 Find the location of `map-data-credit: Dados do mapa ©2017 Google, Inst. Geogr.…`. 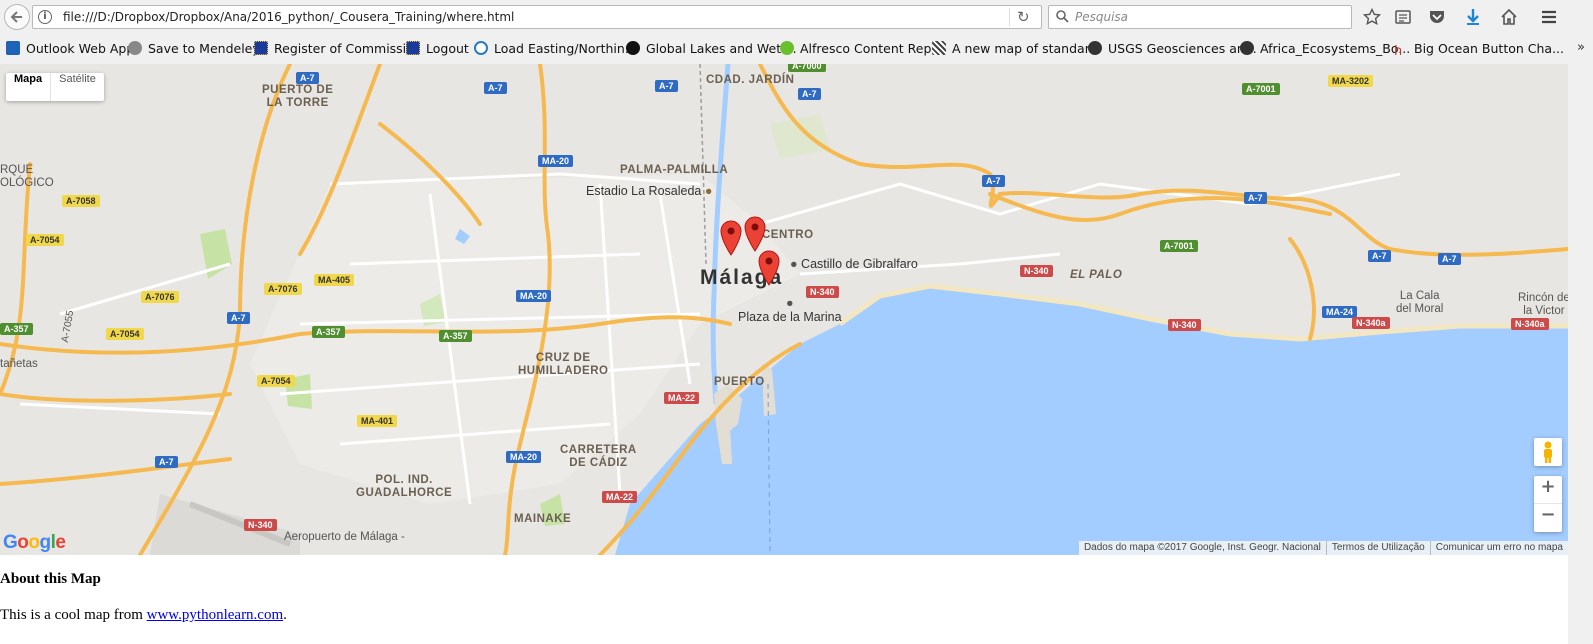

map-data-credit: Dados do mapa ©2017 Google, Inst. Geogr.… is located at coordinates (1202, 547).